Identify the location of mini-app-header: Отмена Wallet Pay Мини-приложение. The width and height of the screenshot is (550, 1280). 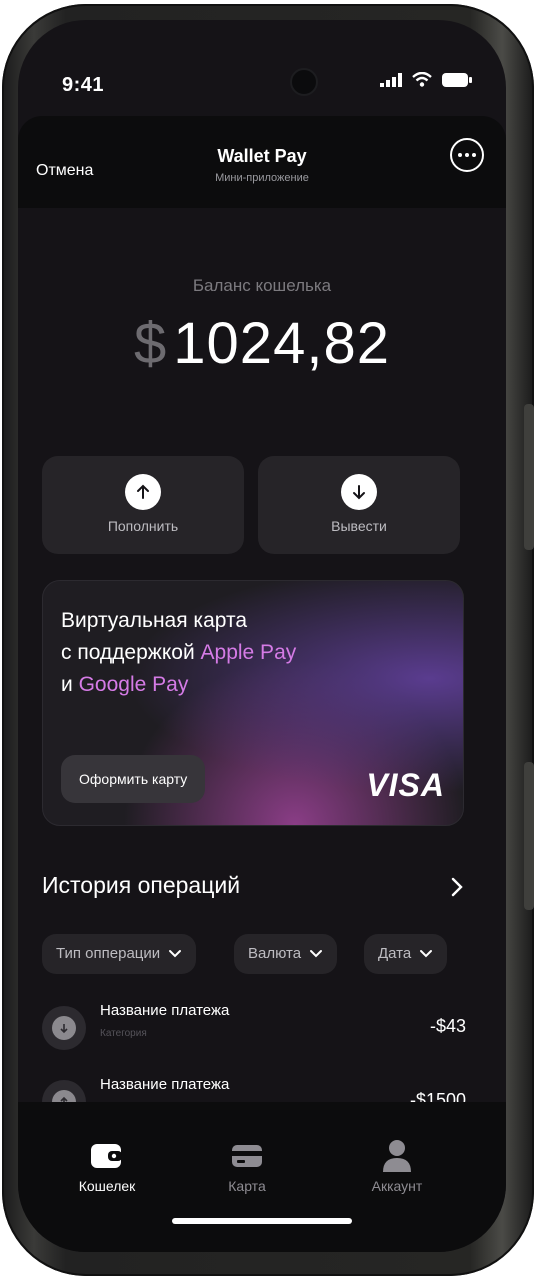
(262, 162).